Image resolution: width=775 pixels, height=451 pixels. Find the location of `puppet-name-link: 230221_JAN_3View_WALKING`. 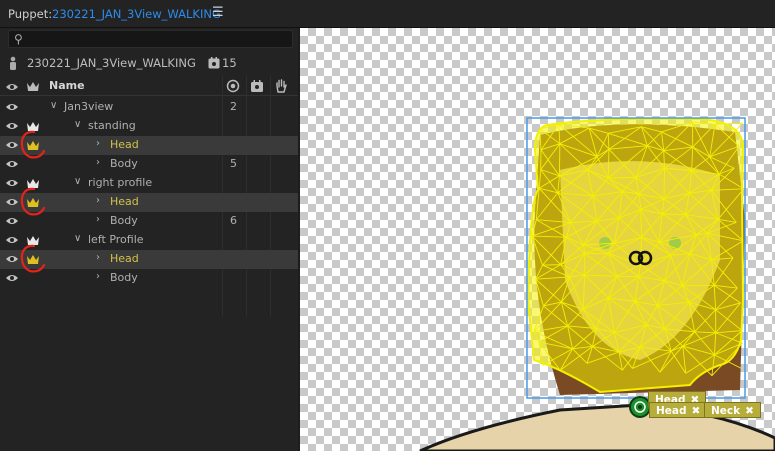

puppet-name-link: 230221_JAN_3View_WALKING is located at coordinates (136, 14).